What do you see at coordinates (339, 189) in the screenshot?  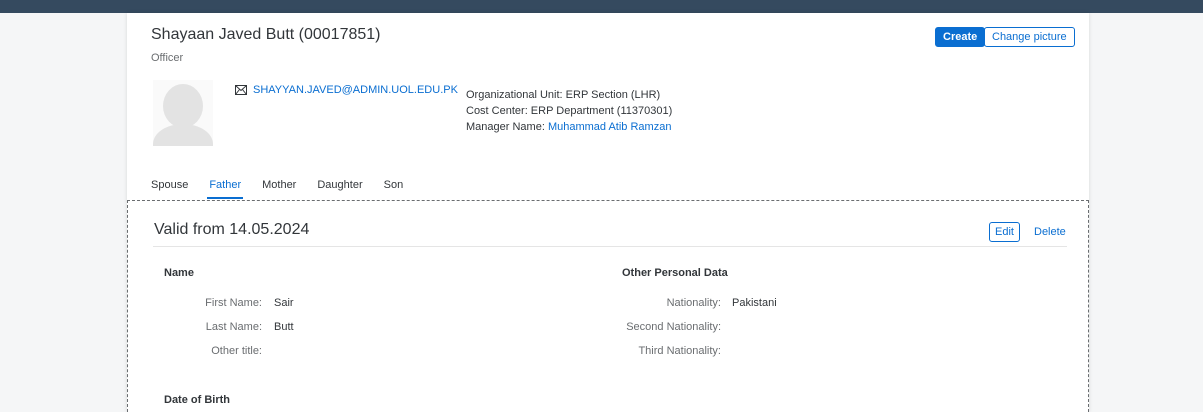 I see `tab-daughter: Daughter` at bounding box center [339, 189].